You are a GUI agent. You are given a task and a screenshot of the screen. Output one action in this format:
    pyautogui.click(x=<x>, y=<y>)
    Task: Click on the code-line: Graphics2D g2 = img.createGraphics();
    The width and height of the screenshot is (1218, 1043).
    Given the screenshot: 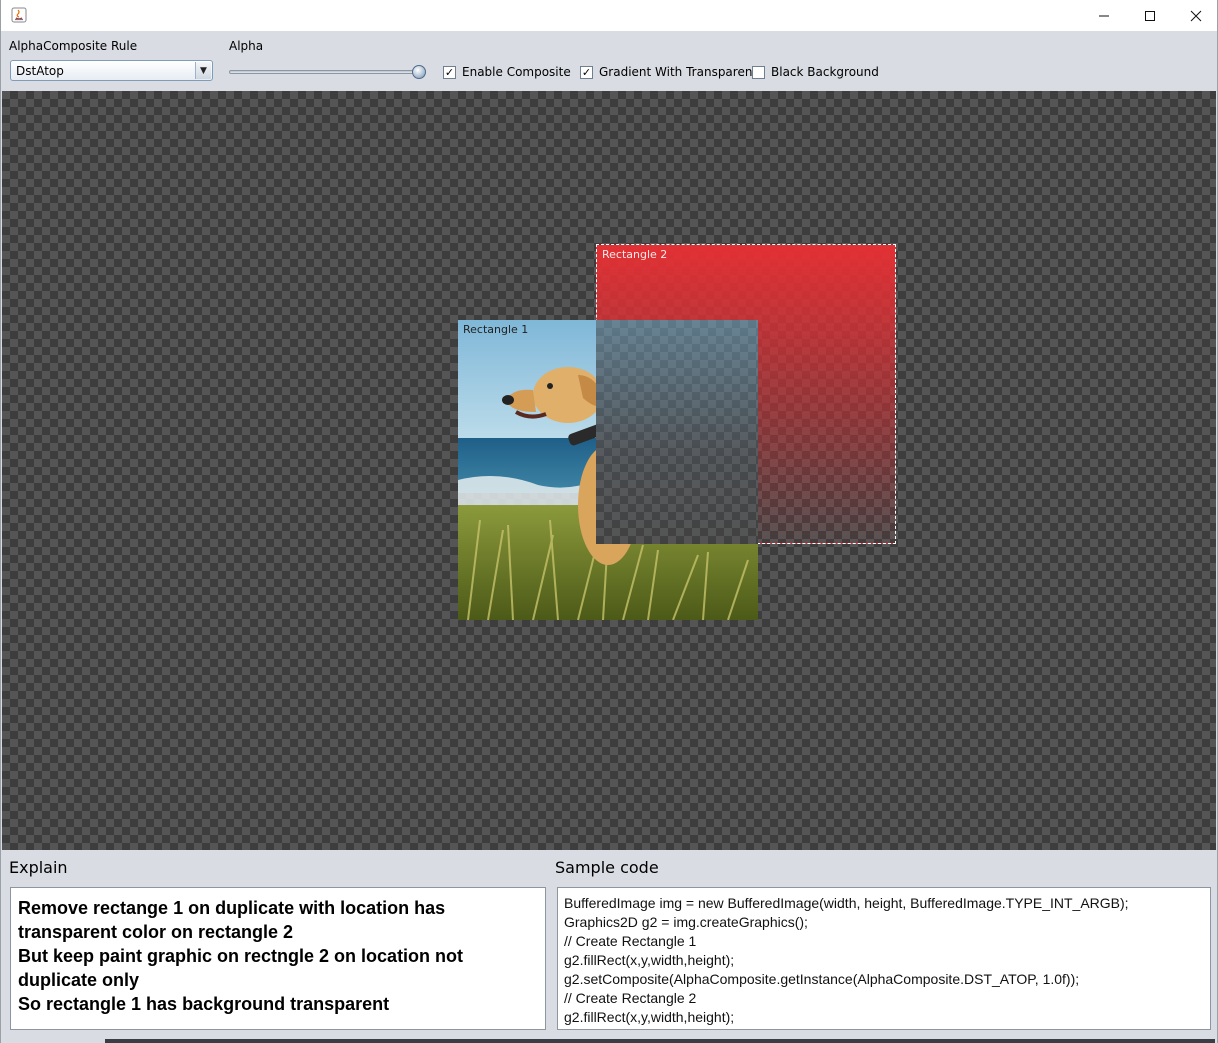 What is the action you would take?
    pyautogui.click(x=686, y=922)
    